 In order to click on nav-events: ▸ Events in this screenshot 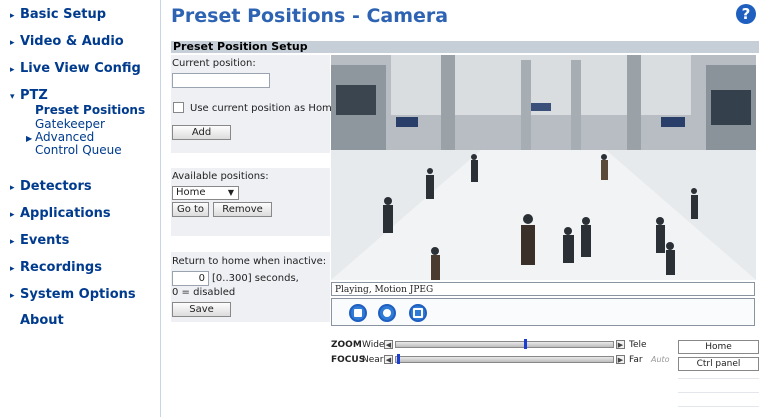, I will do `click(39, 240)`.